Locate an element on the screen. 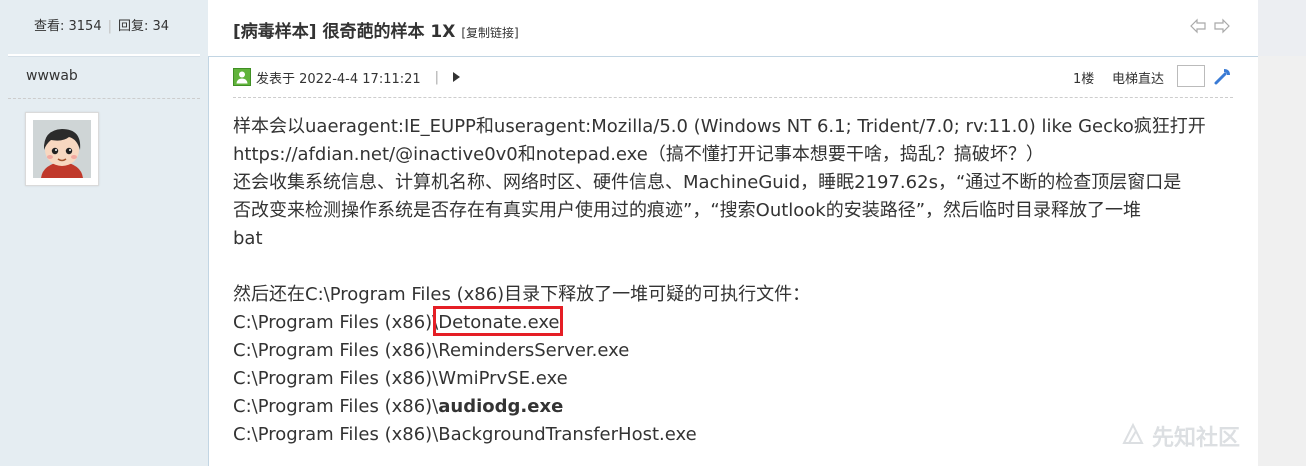  thread-title: [病毒样本] 很奇葩的样本 1X [复制链接] is located at coordinates (376, 29).